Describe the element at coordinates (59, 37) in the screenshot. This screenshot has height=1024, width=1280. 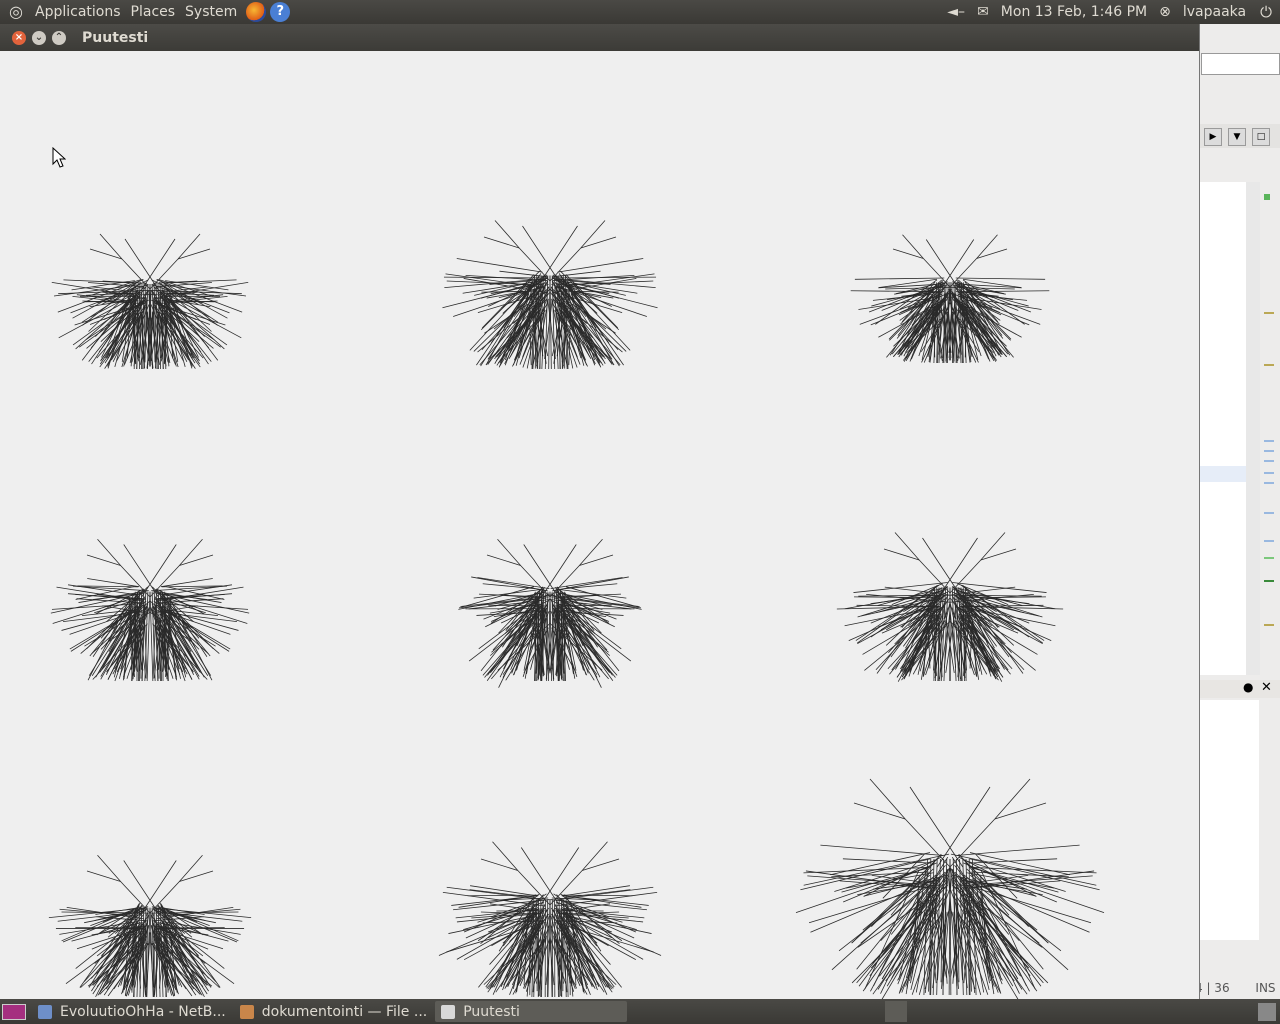
I see `maximize-window-icon: ⌃` at that location.